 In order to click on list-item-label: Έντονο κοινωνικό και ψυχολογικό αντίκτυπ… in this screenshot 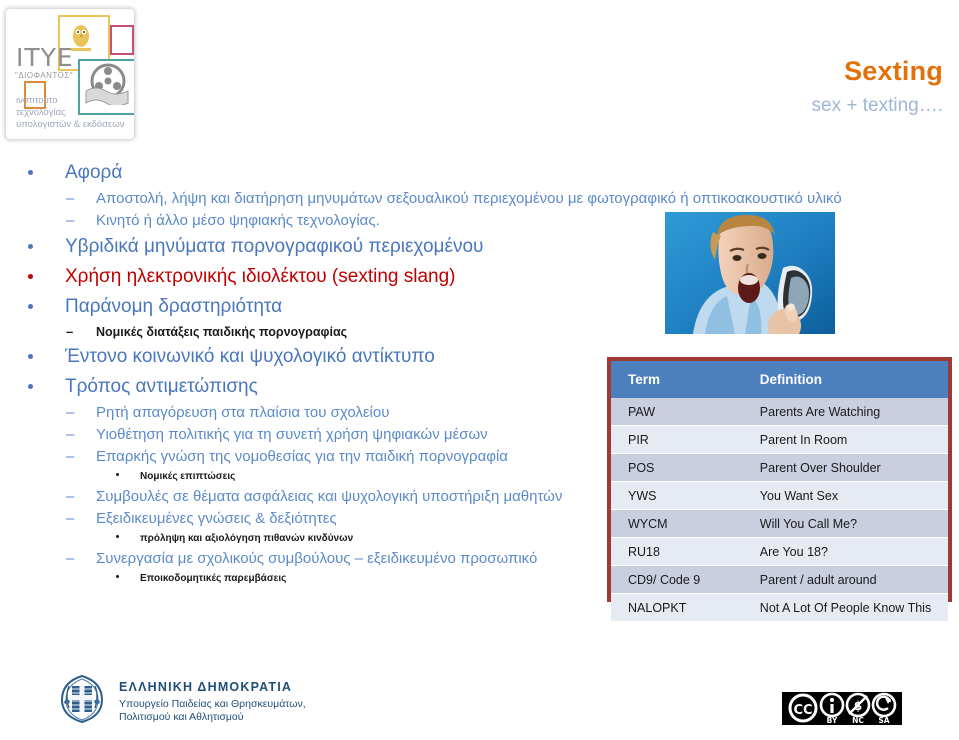, I will do `click(250, 356)`.